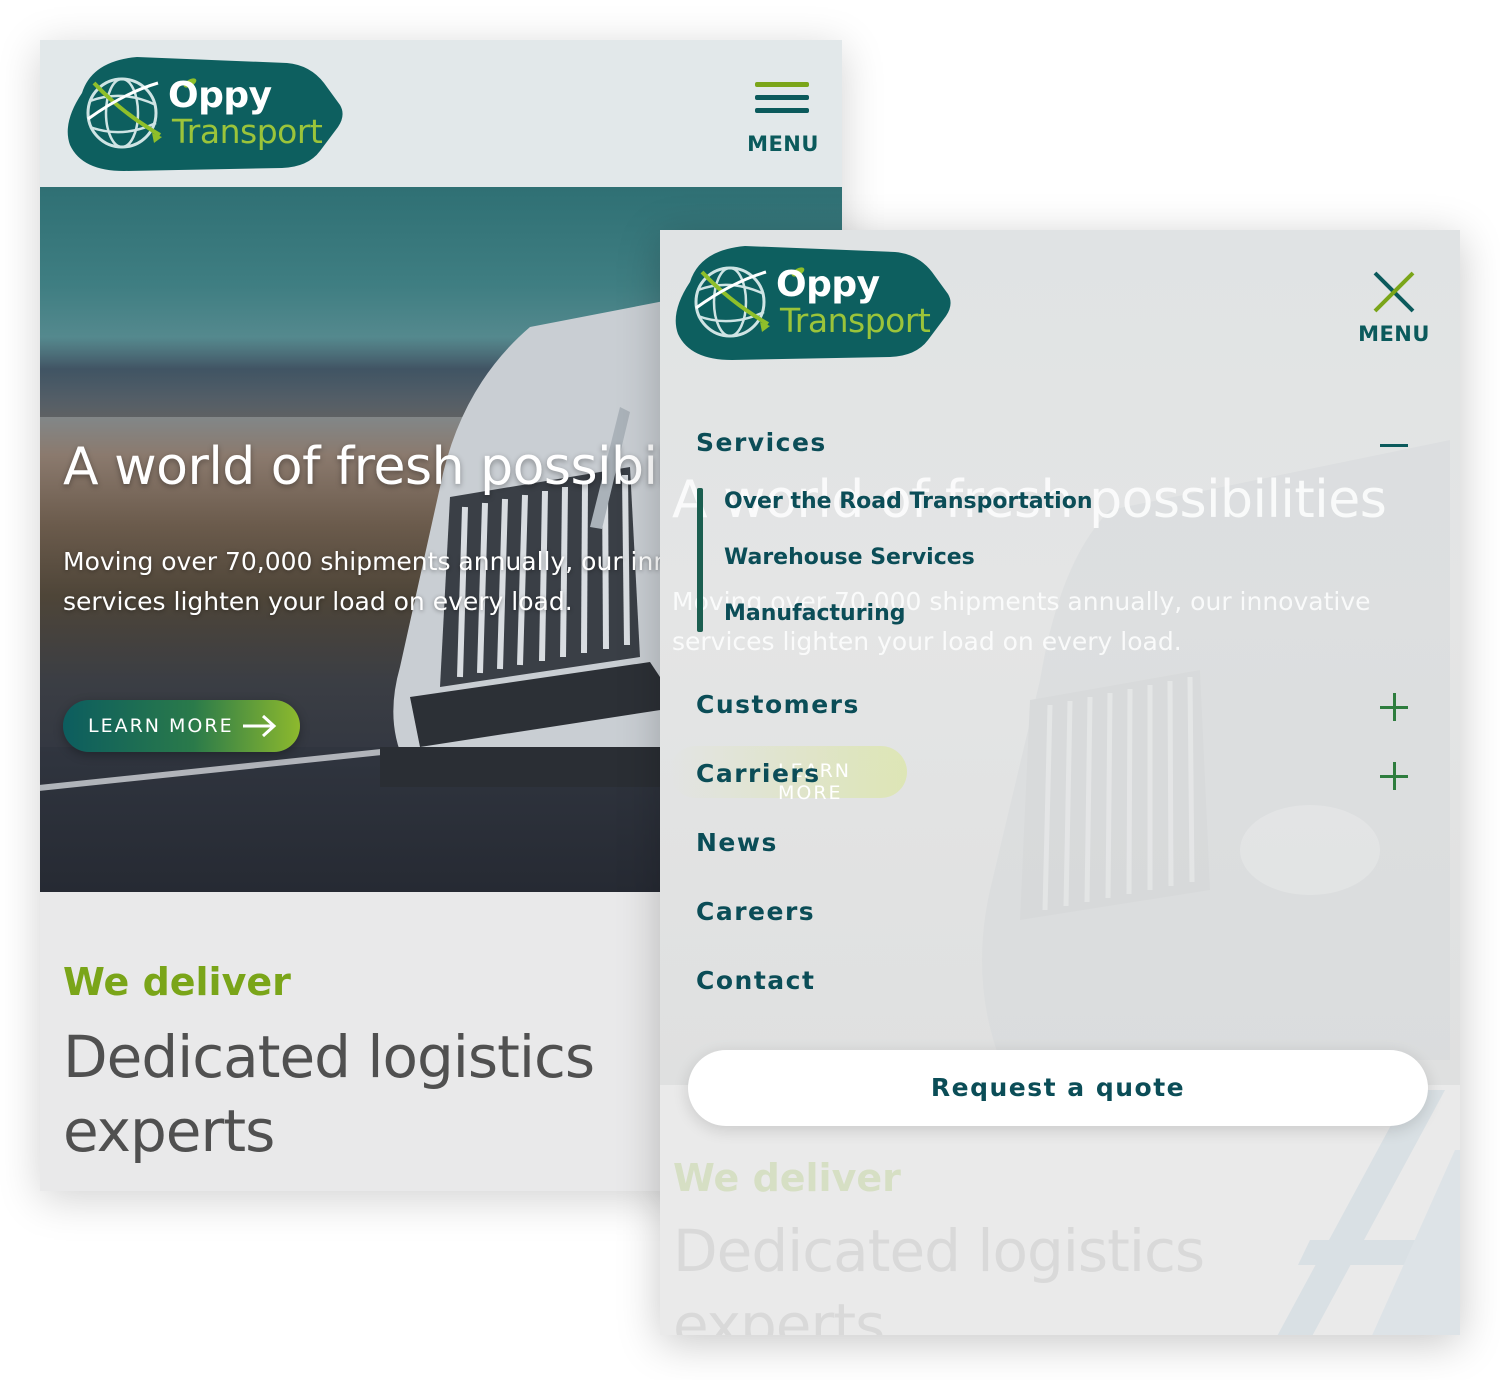 The image size is (1500, 1380). I want to click on close-icon, so click(1394, 292).